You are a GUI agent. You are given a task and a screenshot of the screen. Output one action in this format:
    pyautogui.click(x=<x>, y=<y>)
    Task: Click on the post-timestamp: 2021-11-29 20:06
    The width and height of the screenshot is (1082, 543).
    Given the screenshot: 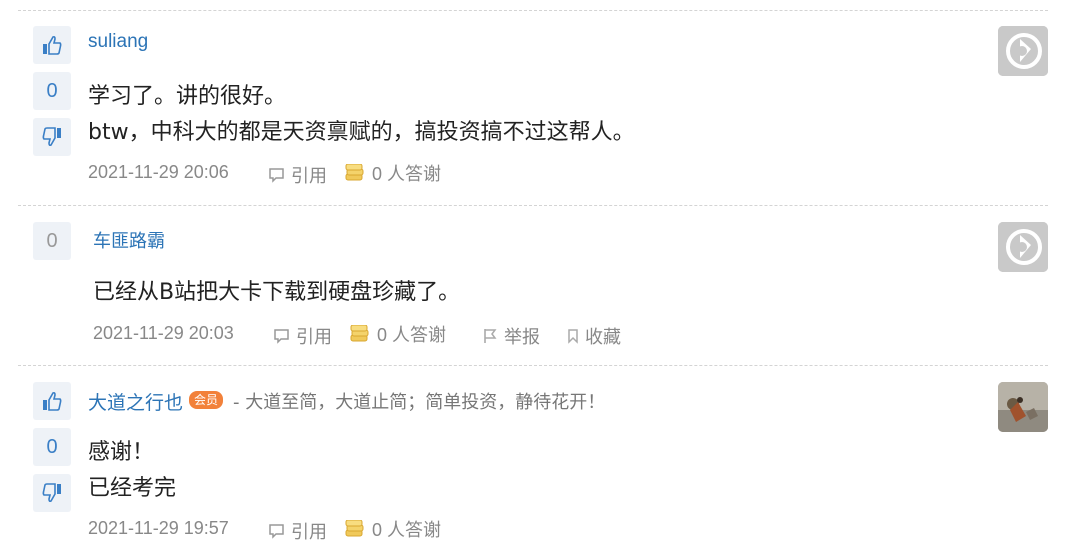 What is the action you would take?
    pyautogui.click(x=158, y=172)
    